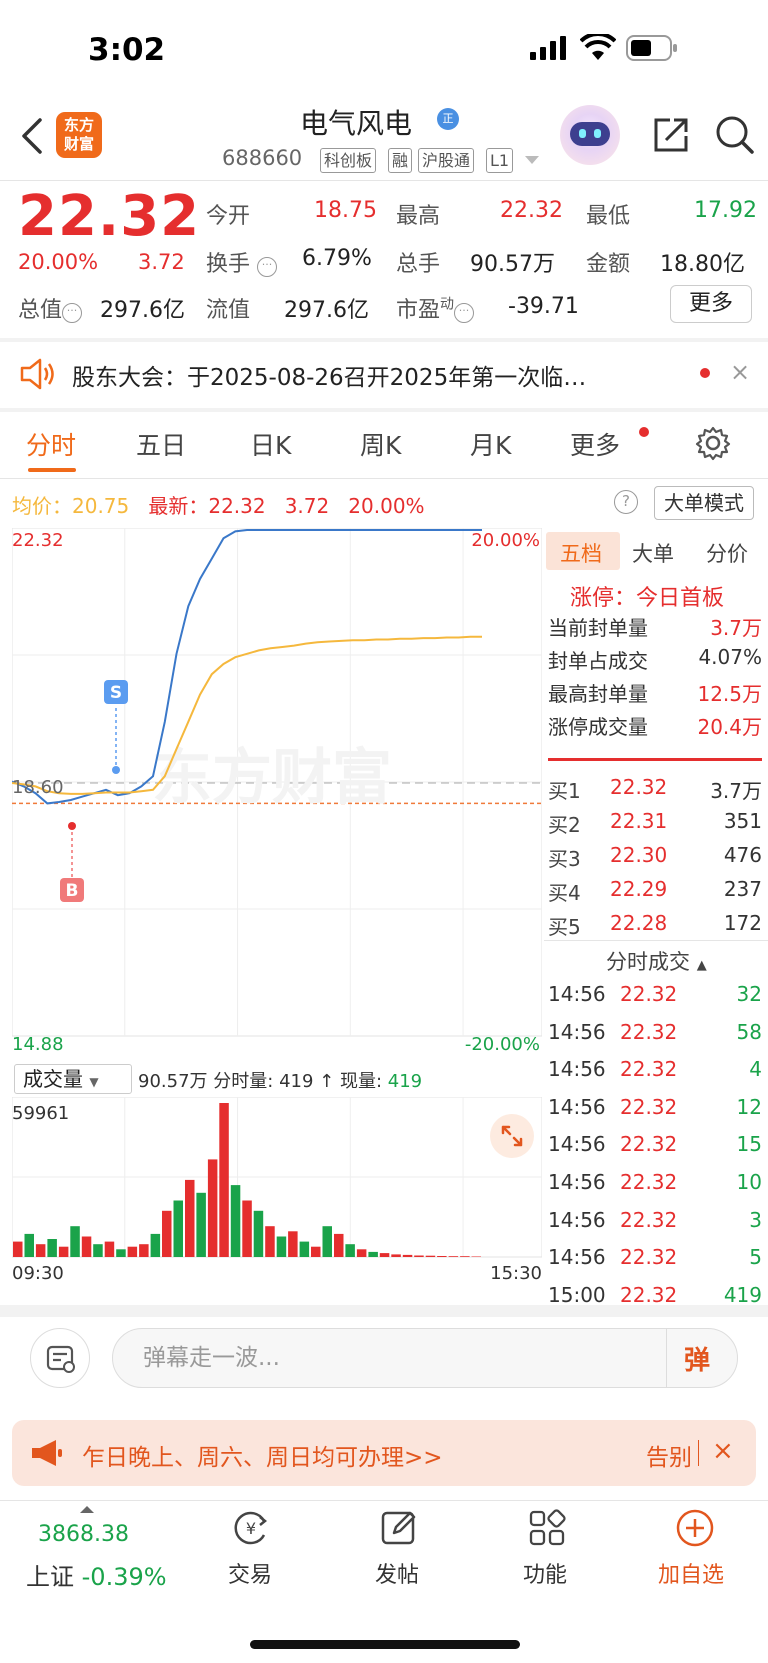  I want to click on tabs-divider, so click(384, 478).